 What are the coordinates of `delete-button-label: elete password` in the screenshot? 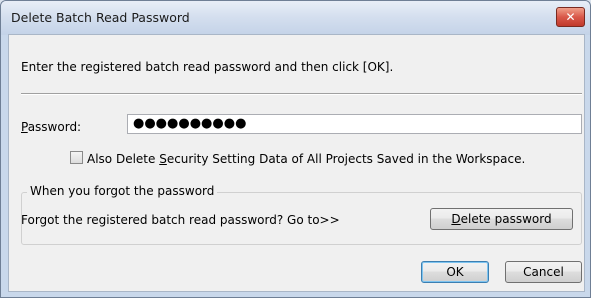 It's located at (506, 219).